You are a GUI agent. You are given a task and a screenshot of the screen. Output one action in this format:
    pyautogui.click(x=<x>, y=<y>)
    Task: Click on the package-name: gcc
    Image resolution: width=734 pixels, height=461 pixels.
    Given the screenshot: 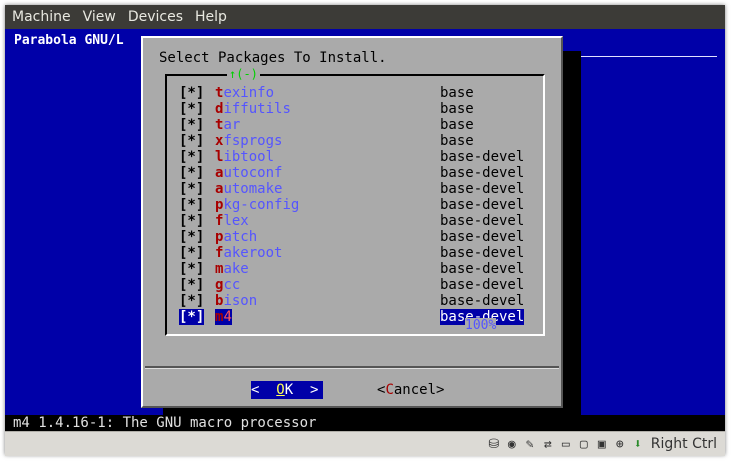 What is the action you would take?
    pyautogui.click(x=227, y=285)
    